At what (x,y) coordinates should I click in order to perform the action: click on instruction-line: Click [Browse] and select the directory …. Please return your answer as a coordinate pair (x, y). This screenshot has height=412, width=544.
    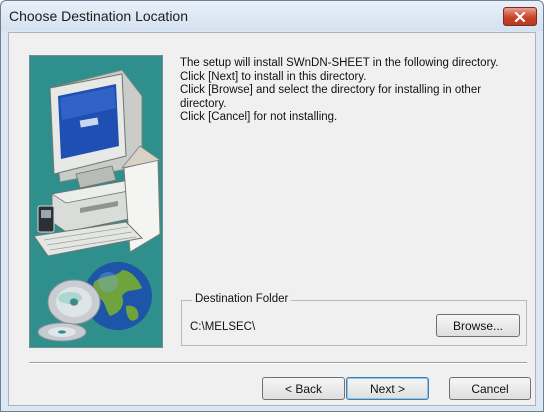
    Looking at the image, I should click on (331, 97).